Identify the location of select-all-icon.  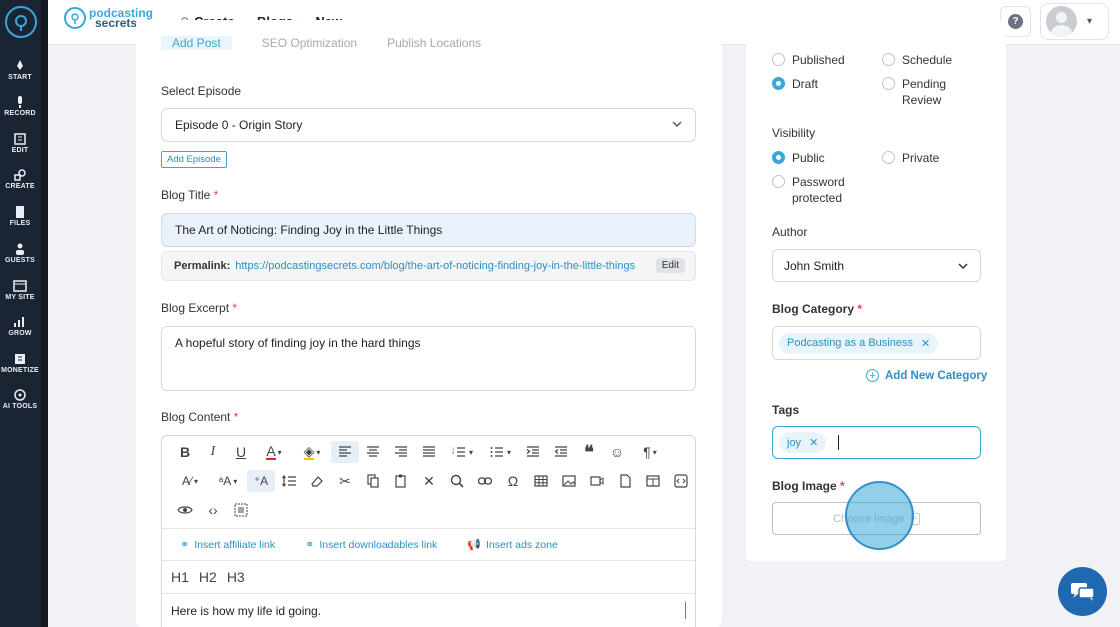
(241, 510).